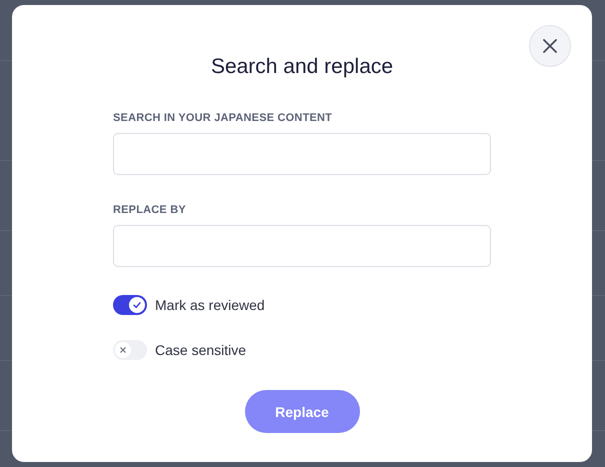 The width and height of the screenshot is (605, 467). Describe the element at coordinates (200, 350) in the screenshot. I see `toggle-label: Case sensitive` at that location.